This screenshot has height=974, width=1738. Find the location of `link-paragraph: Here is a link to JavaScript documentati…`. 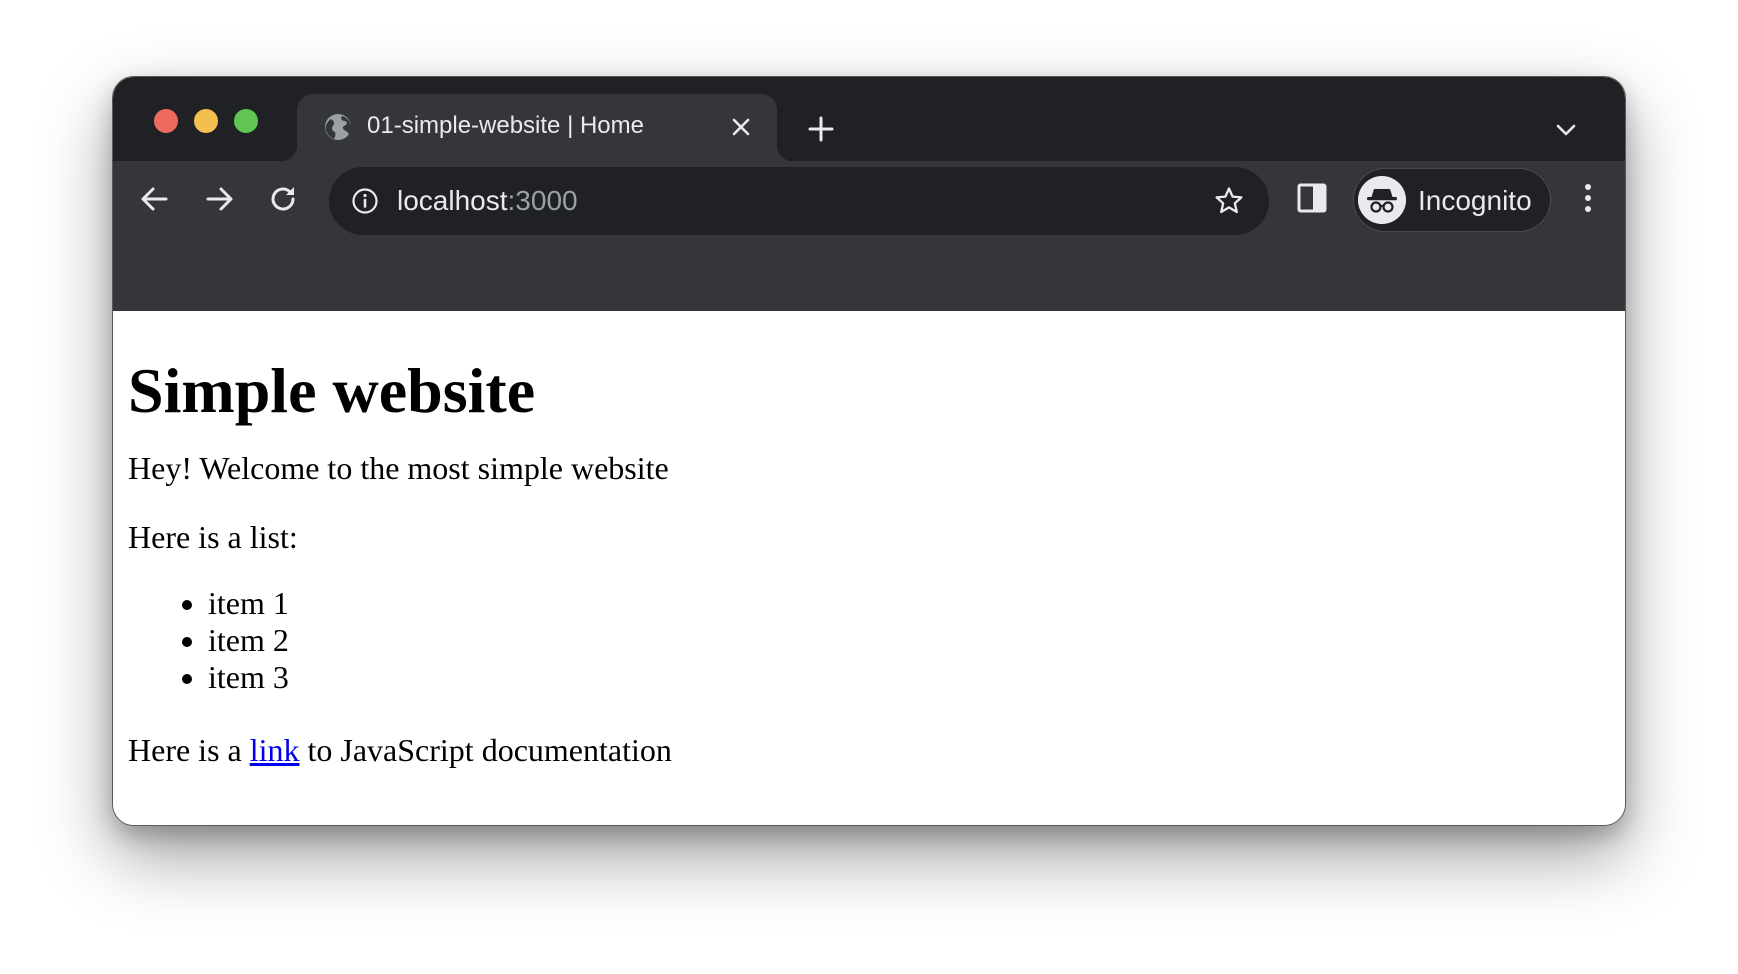

link-paragraph: Here is a link to JavaScript documentati… is located at coordinates (400, 750).